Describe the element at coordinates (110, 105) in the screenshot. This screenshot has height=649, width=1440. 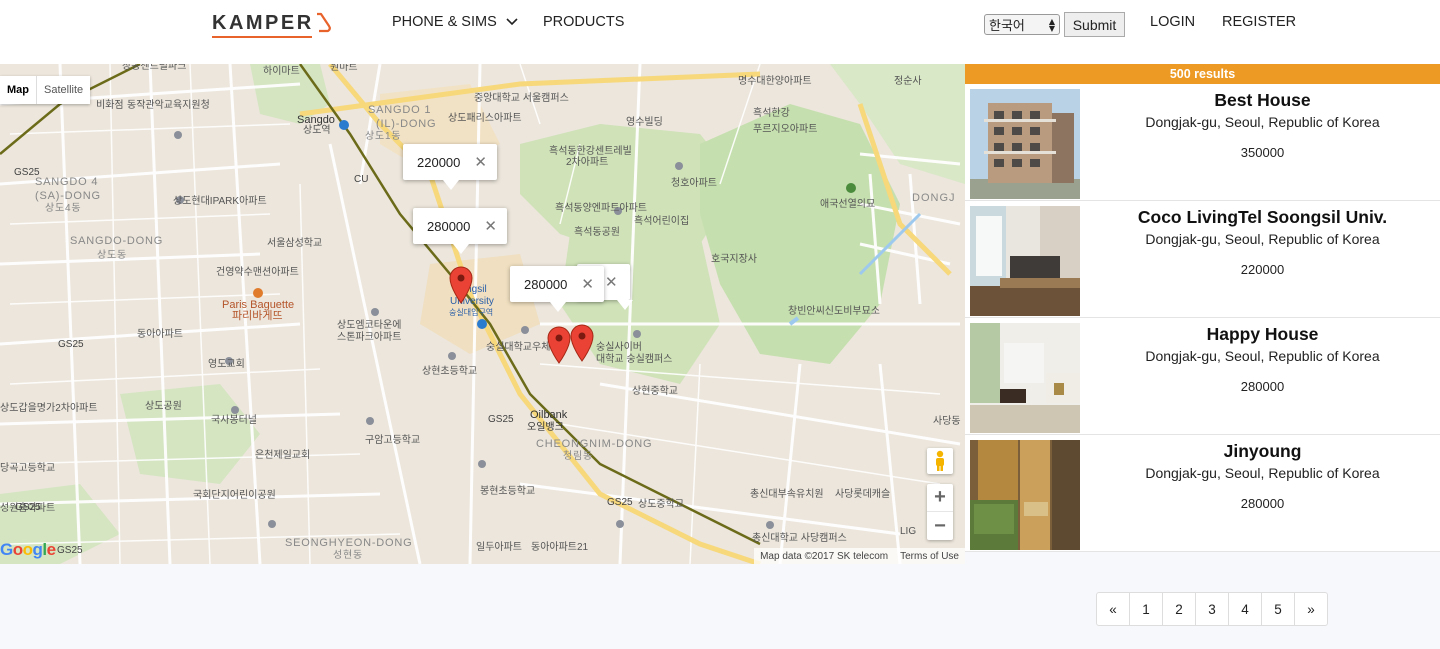
I see `svg-text: 비화점` at that location.